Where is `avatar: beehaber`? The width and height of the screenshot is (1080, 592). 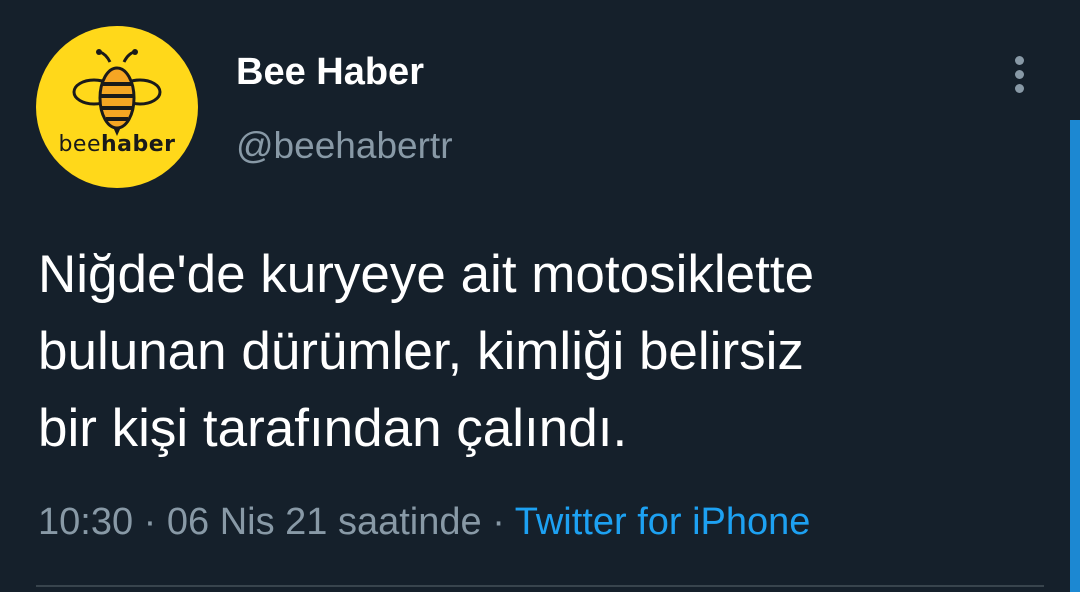
avatar: beehaber is located at coordinates (117, 107).